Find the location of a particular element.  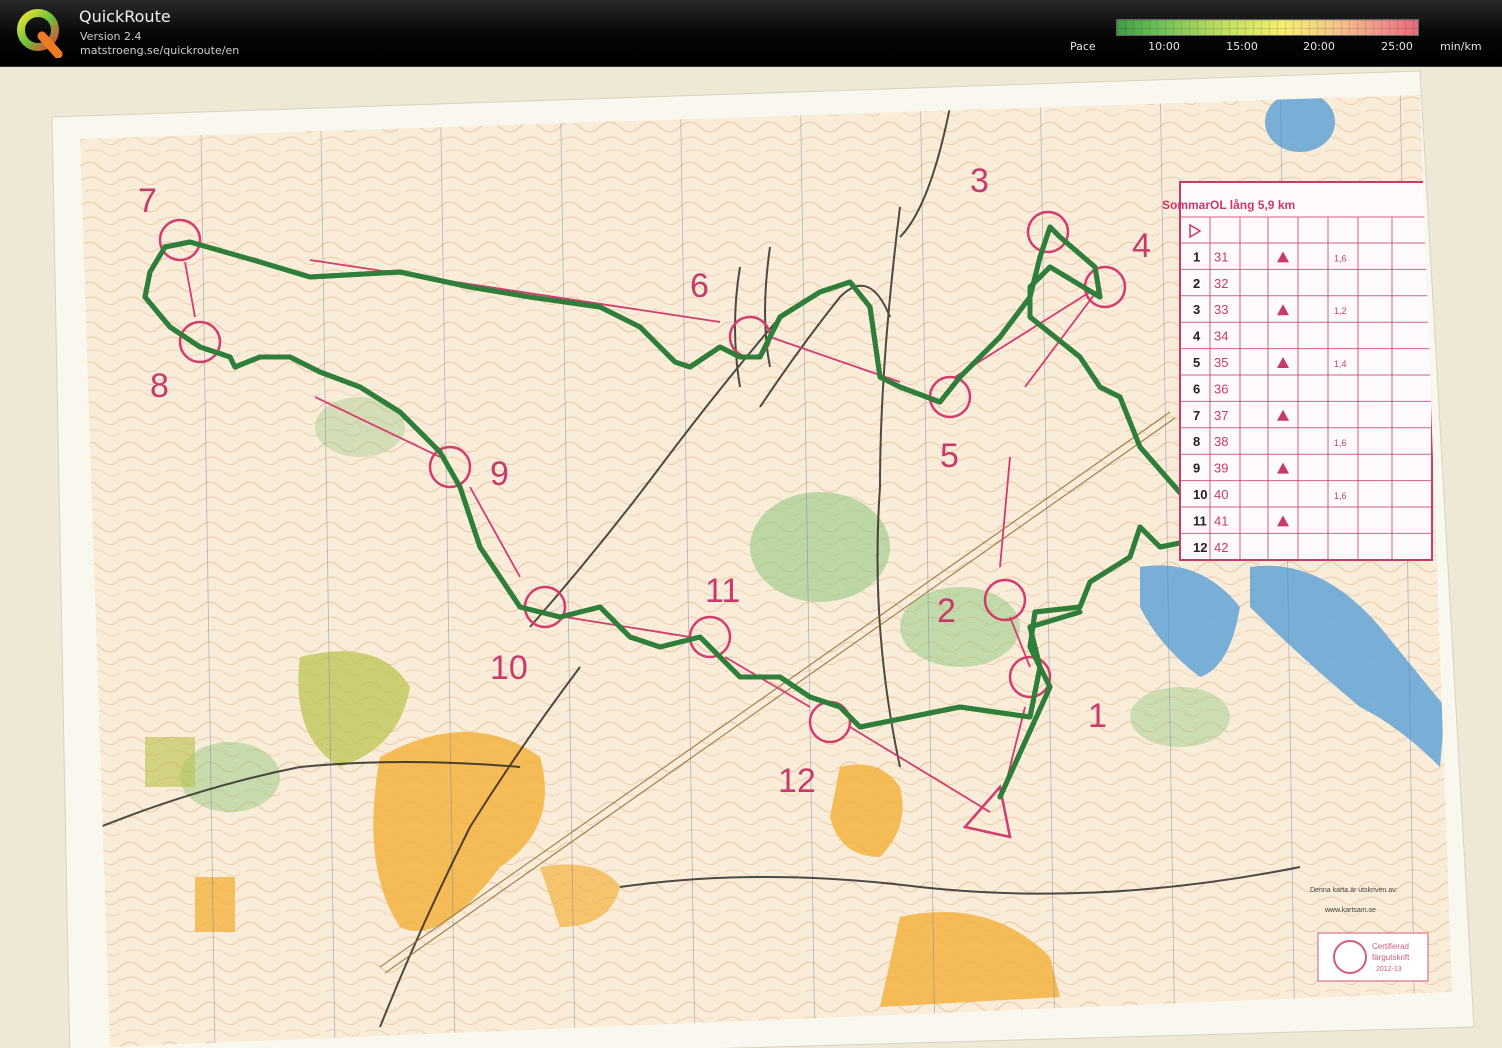

control-number-3: 3 is located at coordinates (979, 181).